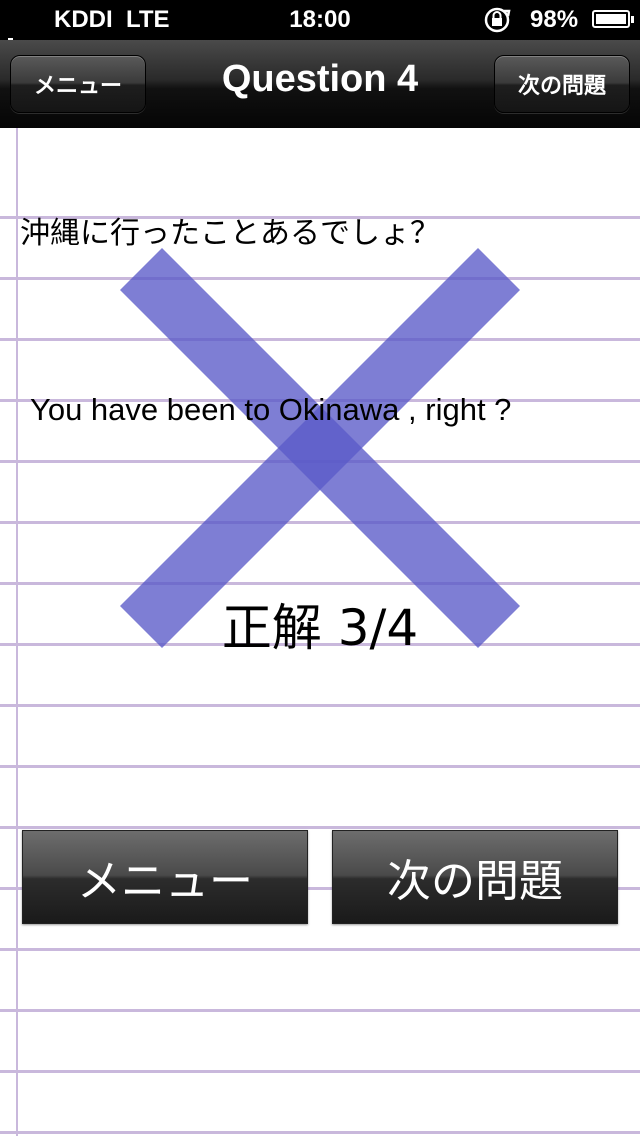  Describe the element at coordinates (562, 84) in the screenshot. I see `nav-next-question-button: 次の問題` at that location.